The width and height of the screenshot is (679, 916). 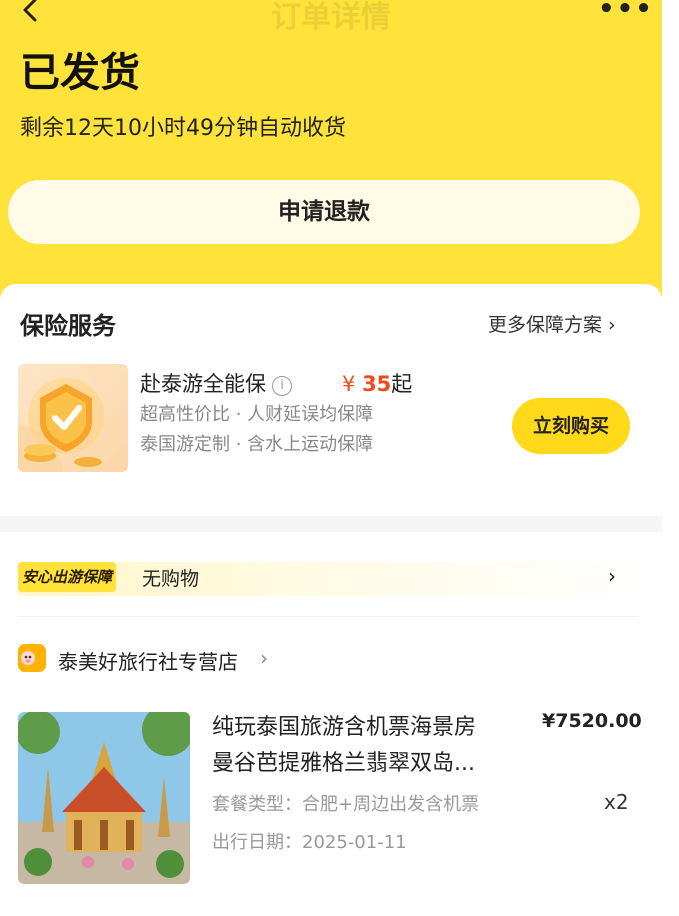 I want to click on insurance-product-name: 赴泰游全能保 i, so click(x=216, y=383).